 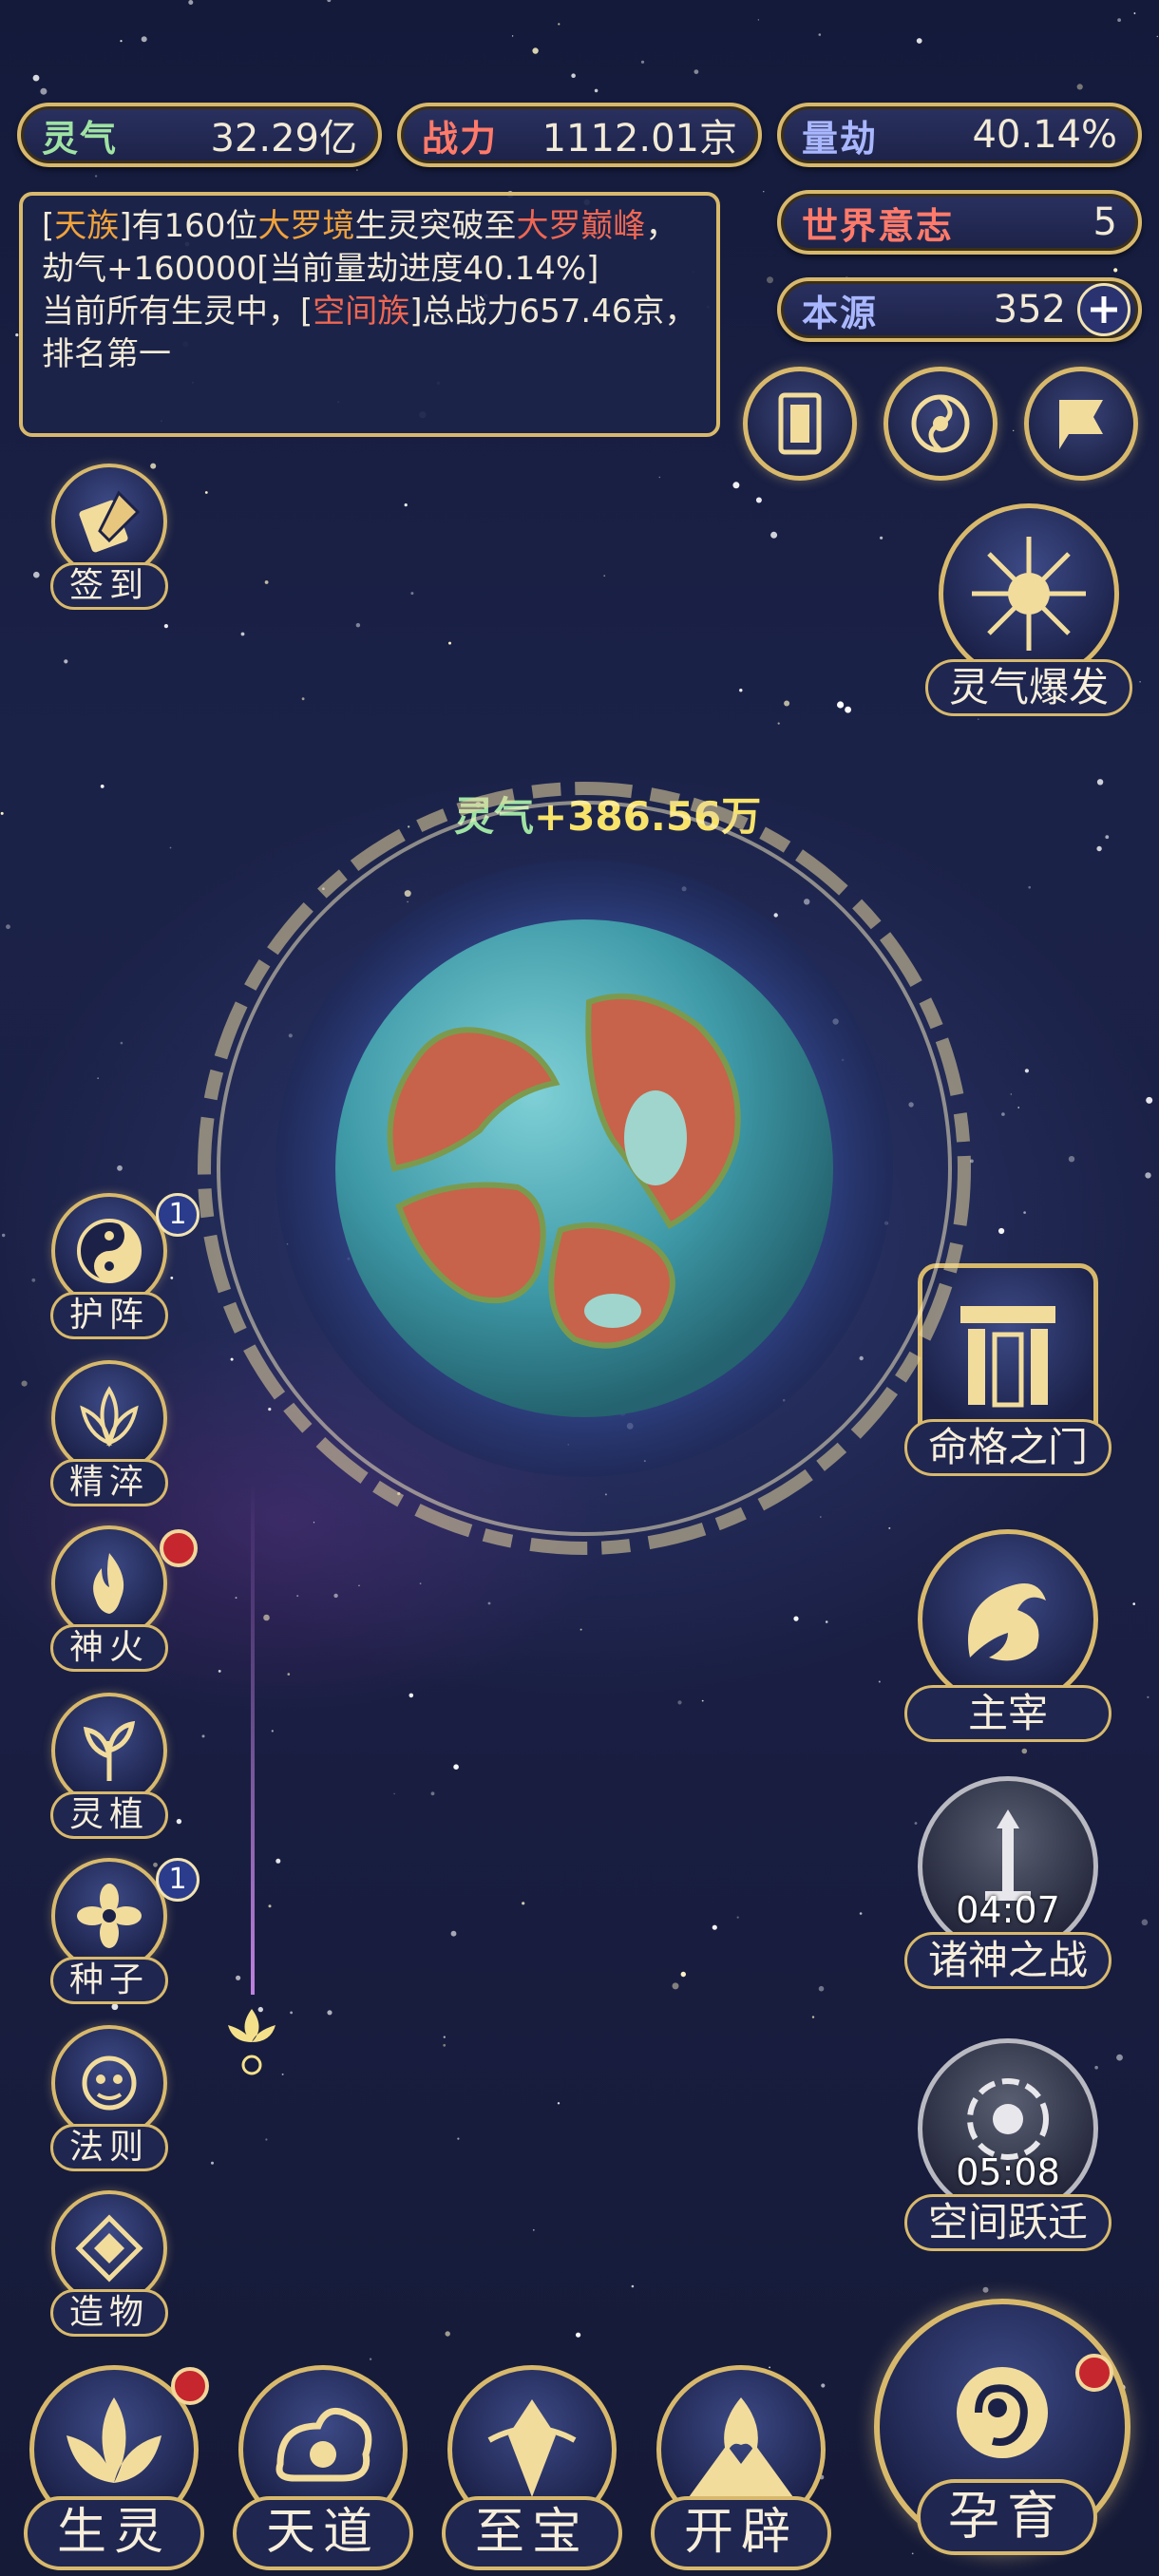 What do you see at coordinates (178, 312) in the screenshot?
I see `log-text: 当前所有生灵中，[` at bounding box center [178, 312].